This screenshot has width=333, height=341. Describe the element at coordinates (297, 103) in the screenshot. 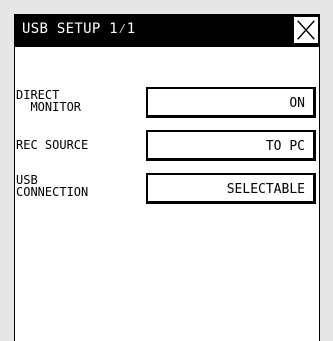

I see `direct-monitor-value: ON` at that location.